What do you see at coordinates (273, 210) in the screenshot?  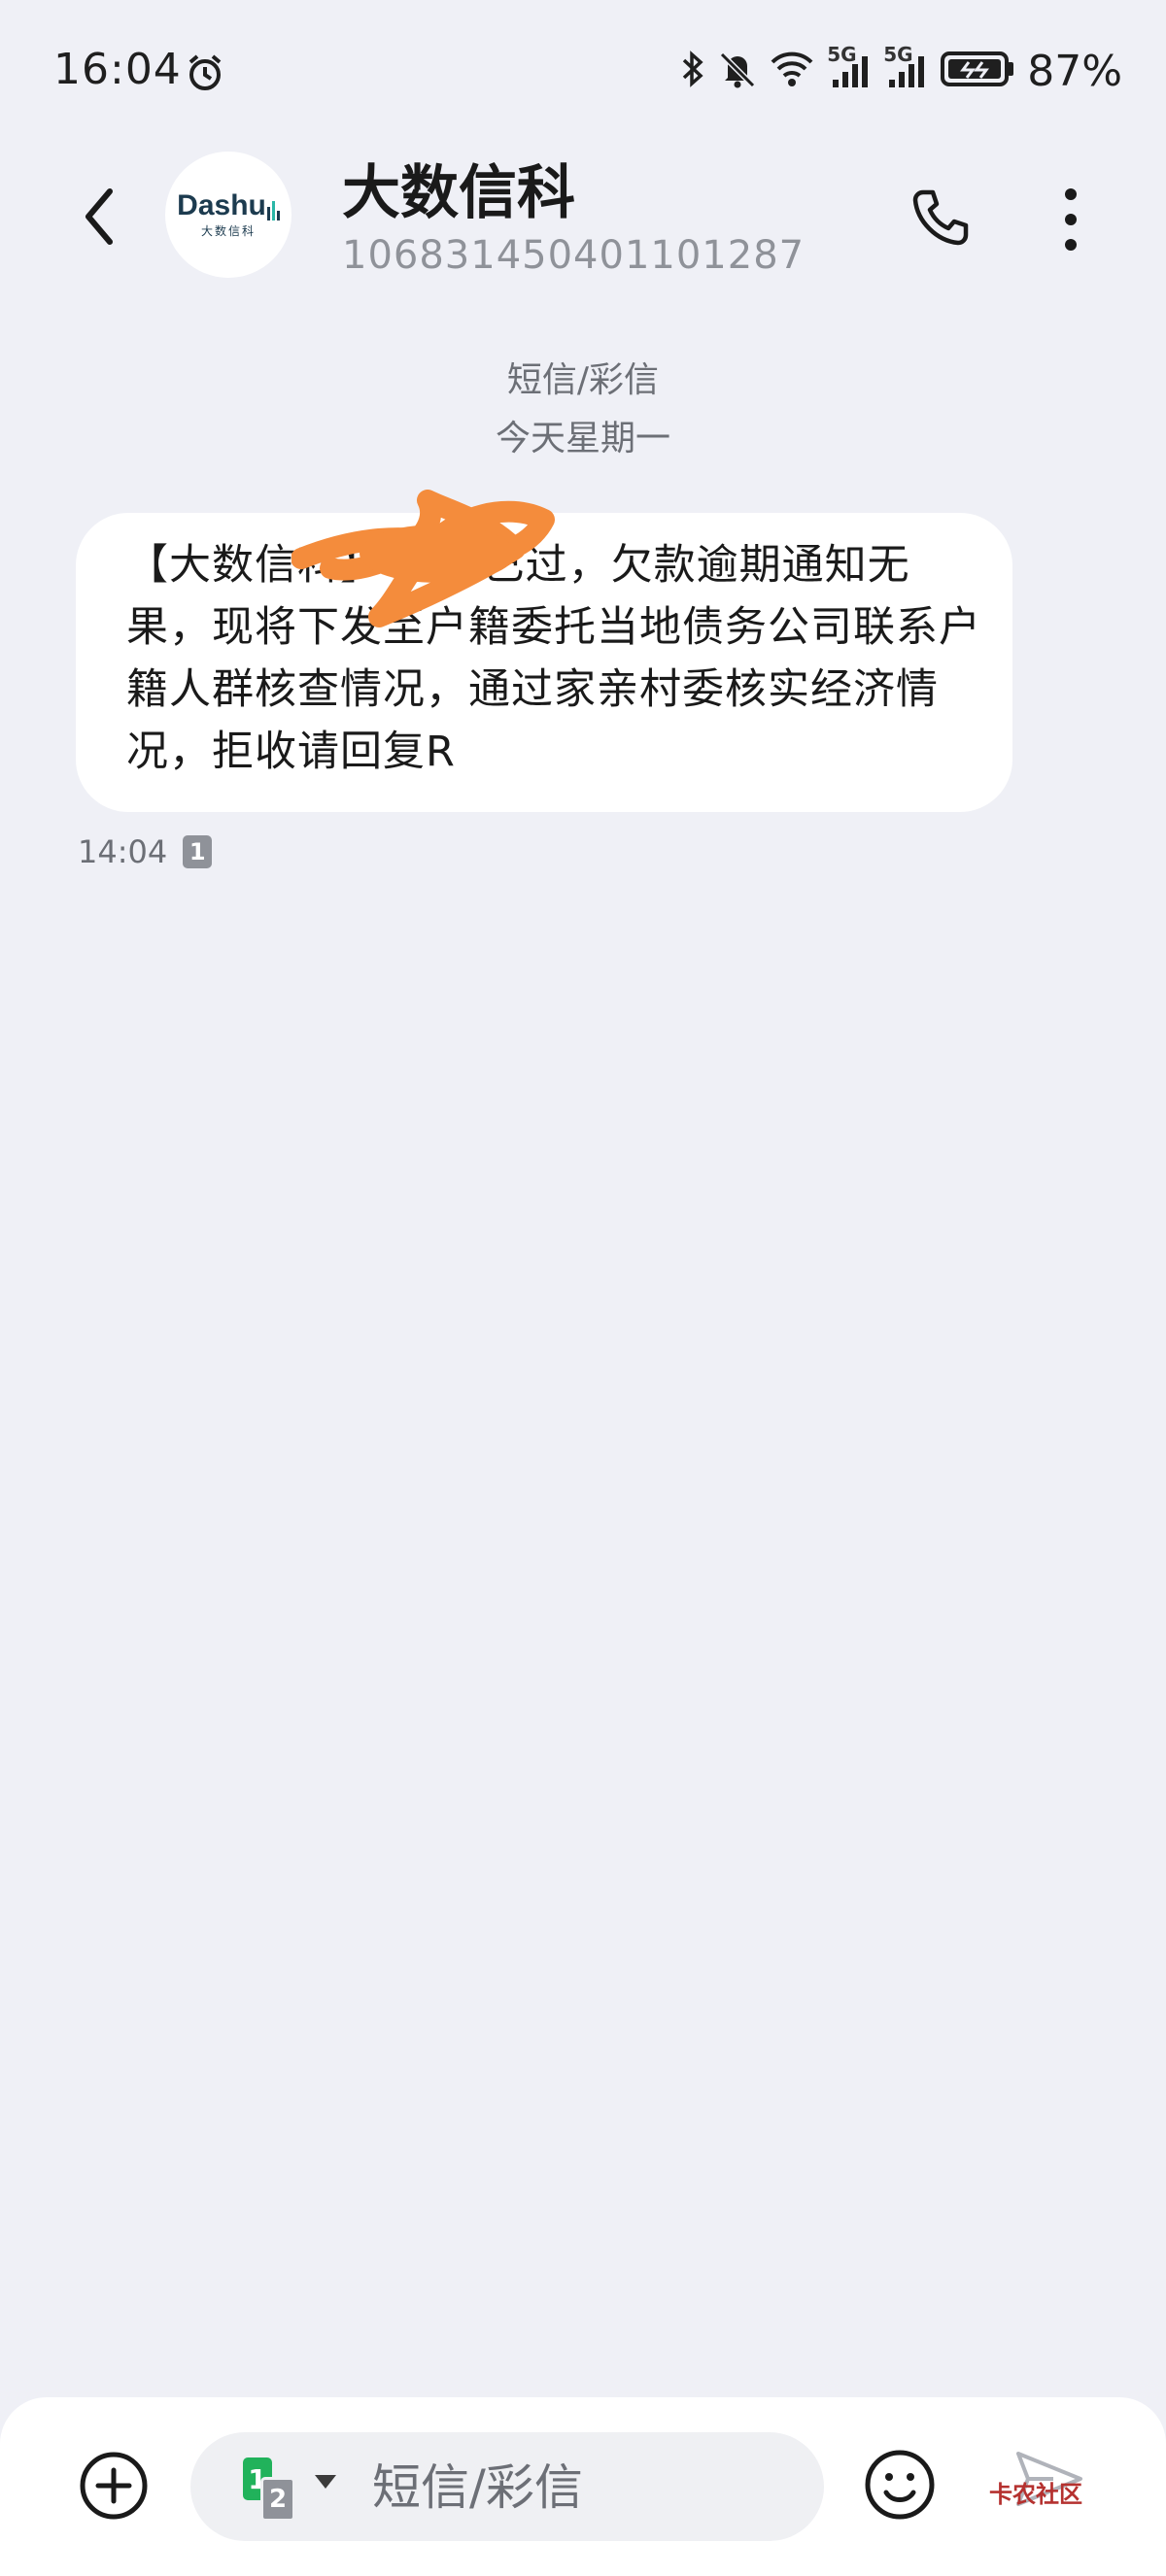 I see `bar-logo-icon` at bounding box center [273, 210].